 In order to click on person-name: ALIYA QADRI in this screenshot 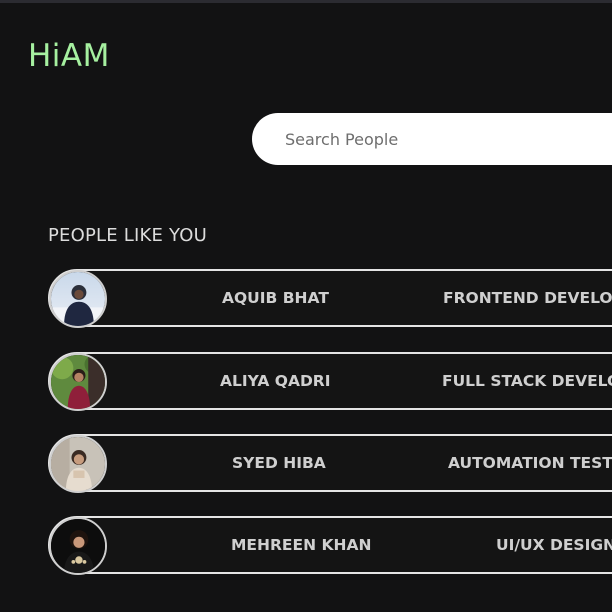, I will do `click(275, 381)`.